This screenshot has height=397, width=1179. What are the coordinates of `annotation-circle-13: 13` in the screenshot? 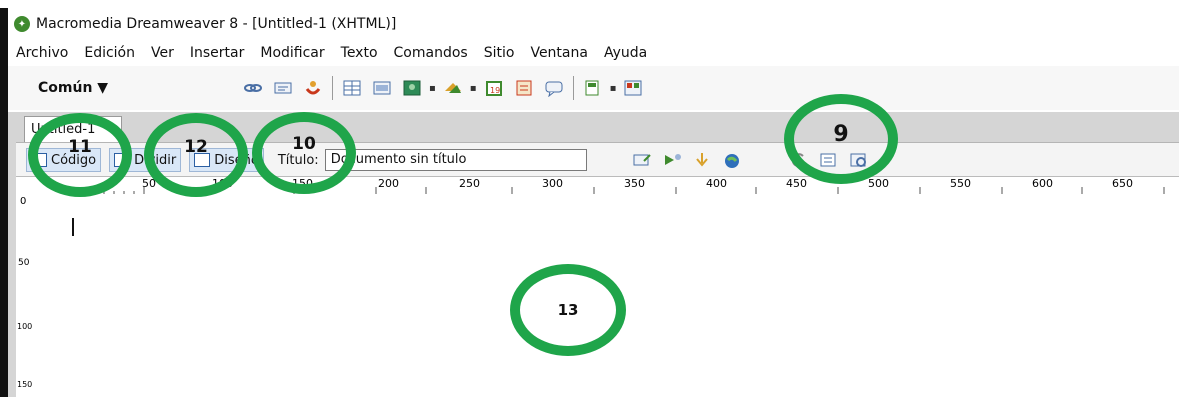 It's located at (568, 310).